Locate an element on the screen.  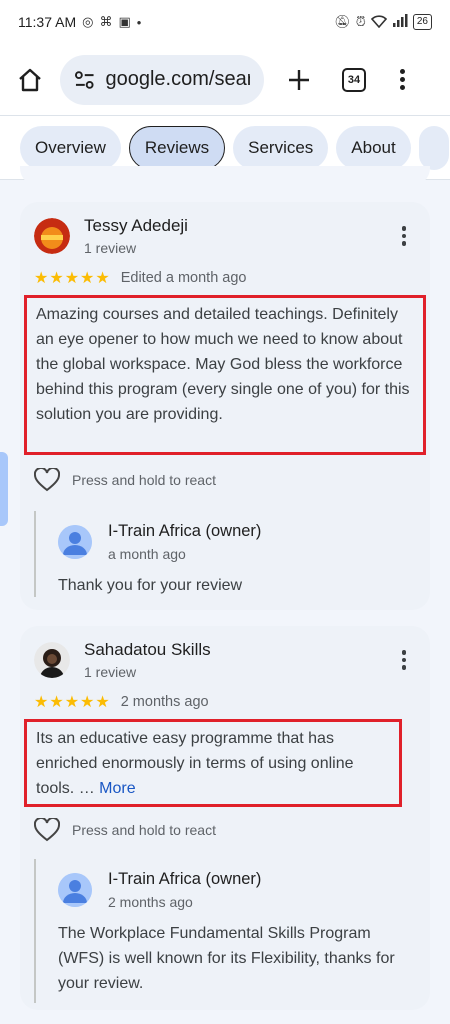
review-date: Edited a month ago is located at coordinates (183, 278).